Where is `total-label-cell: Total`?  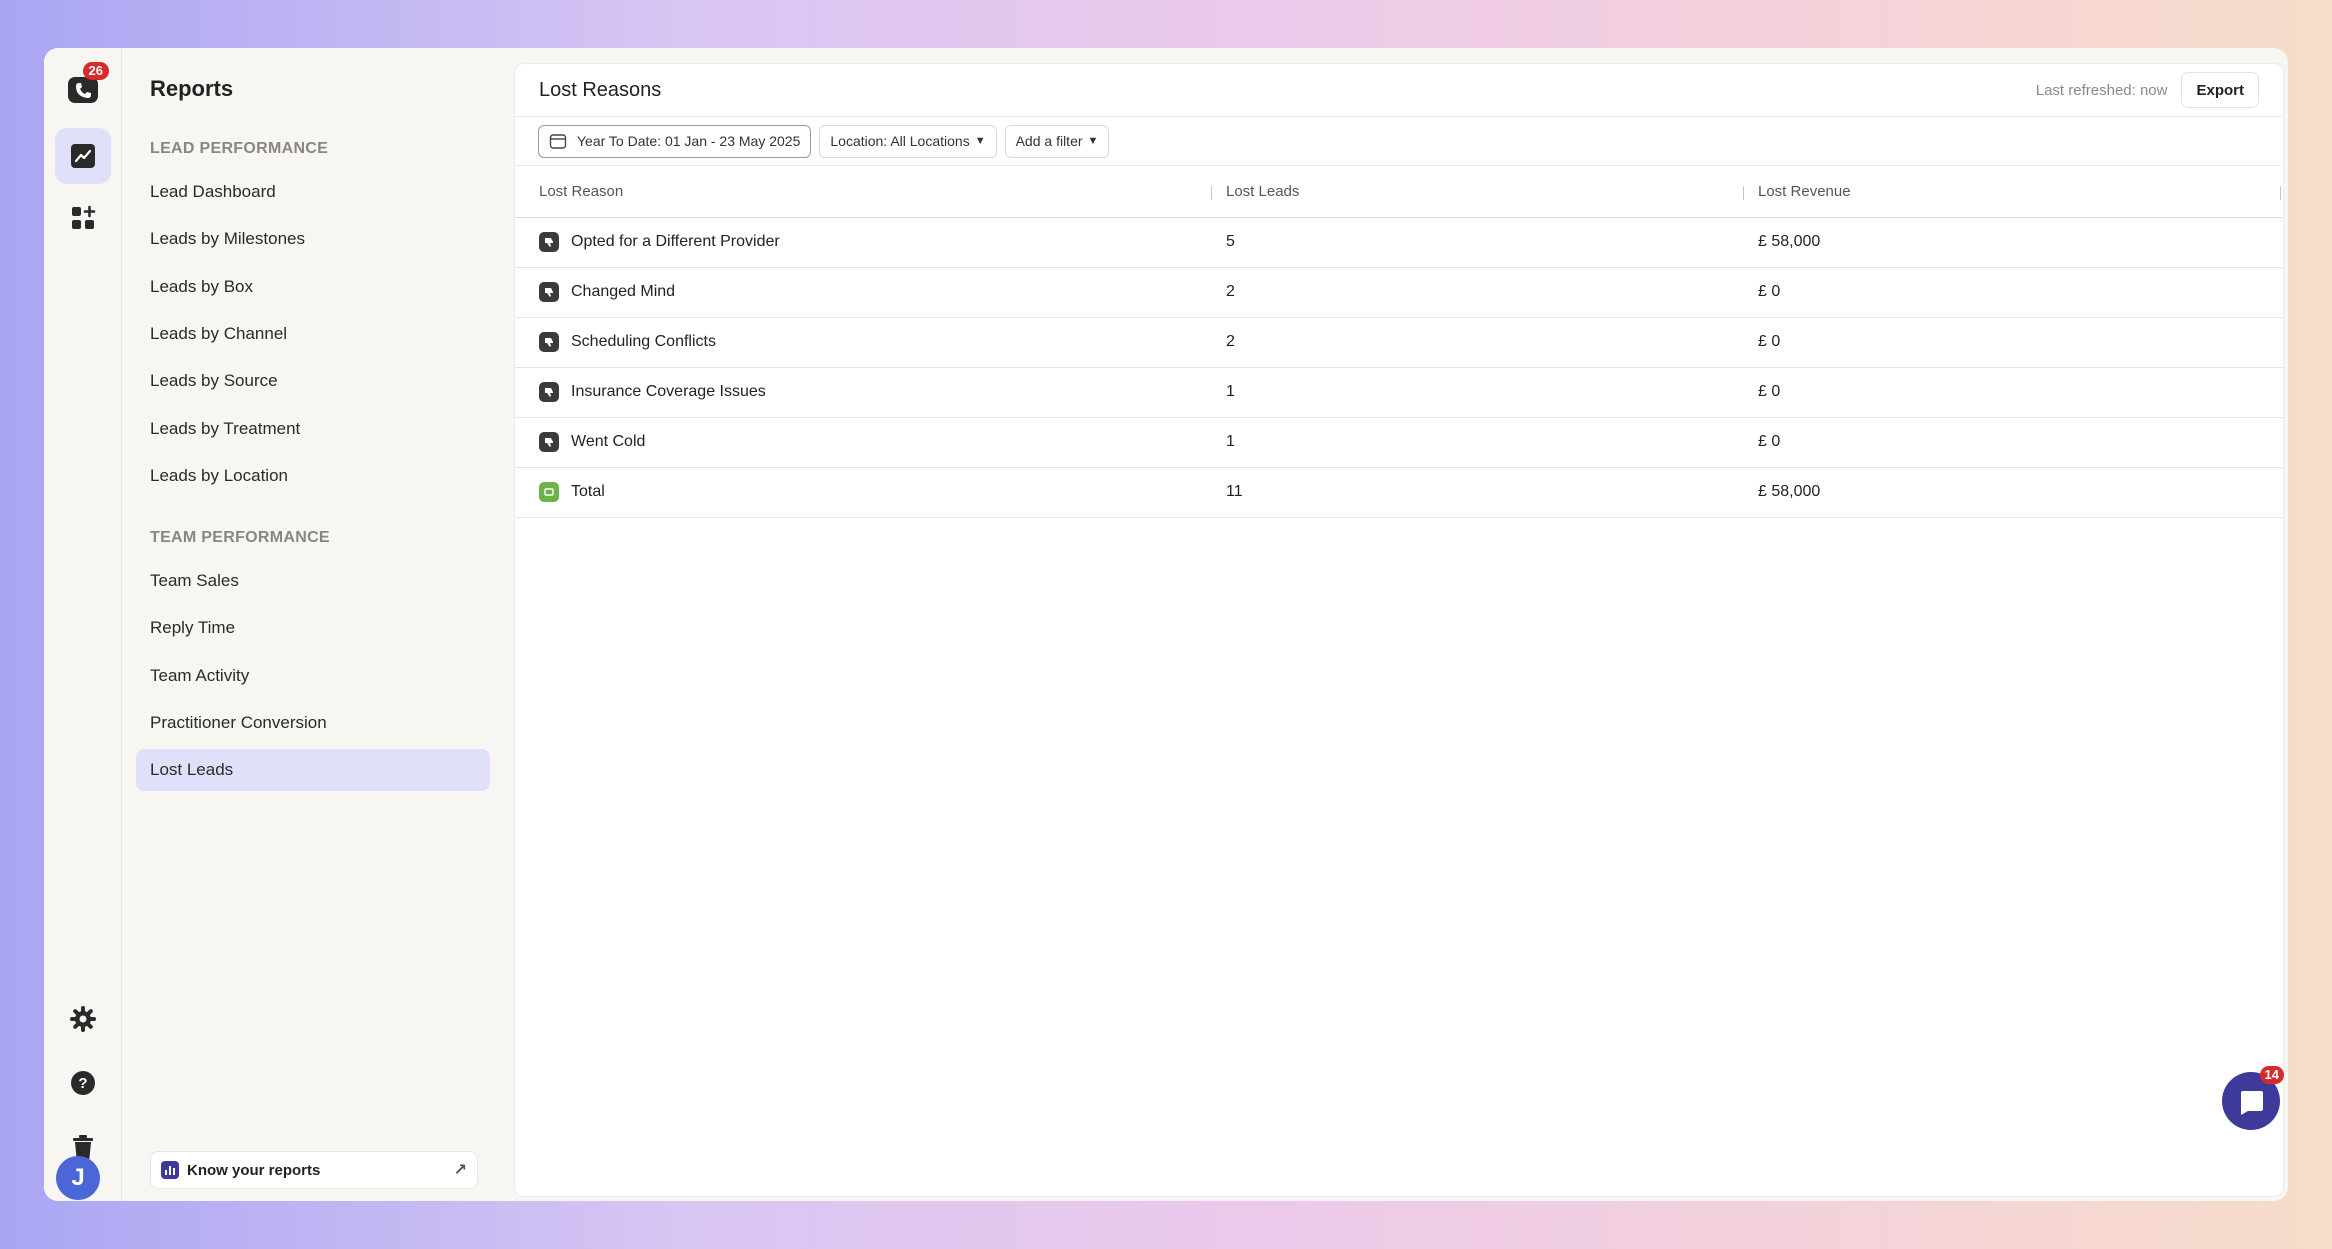 total-label-cell: Total is located at coordinates (588, 491).